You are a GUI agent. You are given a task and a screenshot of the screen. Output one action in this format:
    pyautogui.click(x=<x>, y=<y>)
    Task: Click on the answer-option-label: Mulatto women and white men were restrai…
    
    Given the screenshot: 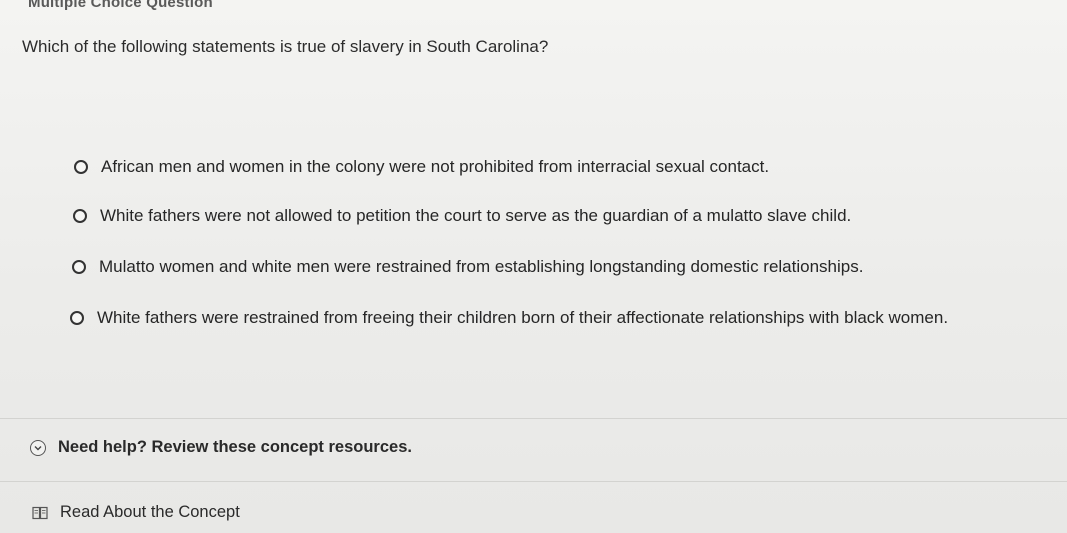 What is the action you would take?
    pyautogui.click(x=481, y=267)
    